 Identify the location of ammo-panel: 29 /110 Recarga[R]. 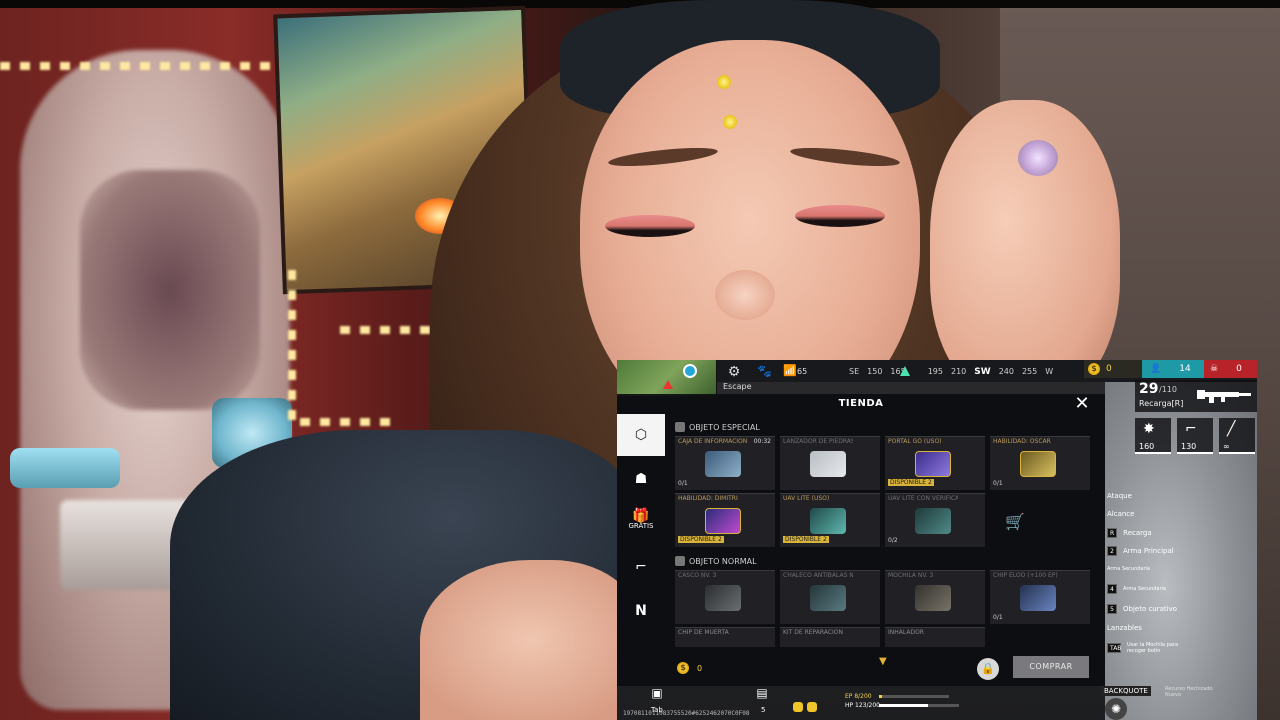
(1196, 396).